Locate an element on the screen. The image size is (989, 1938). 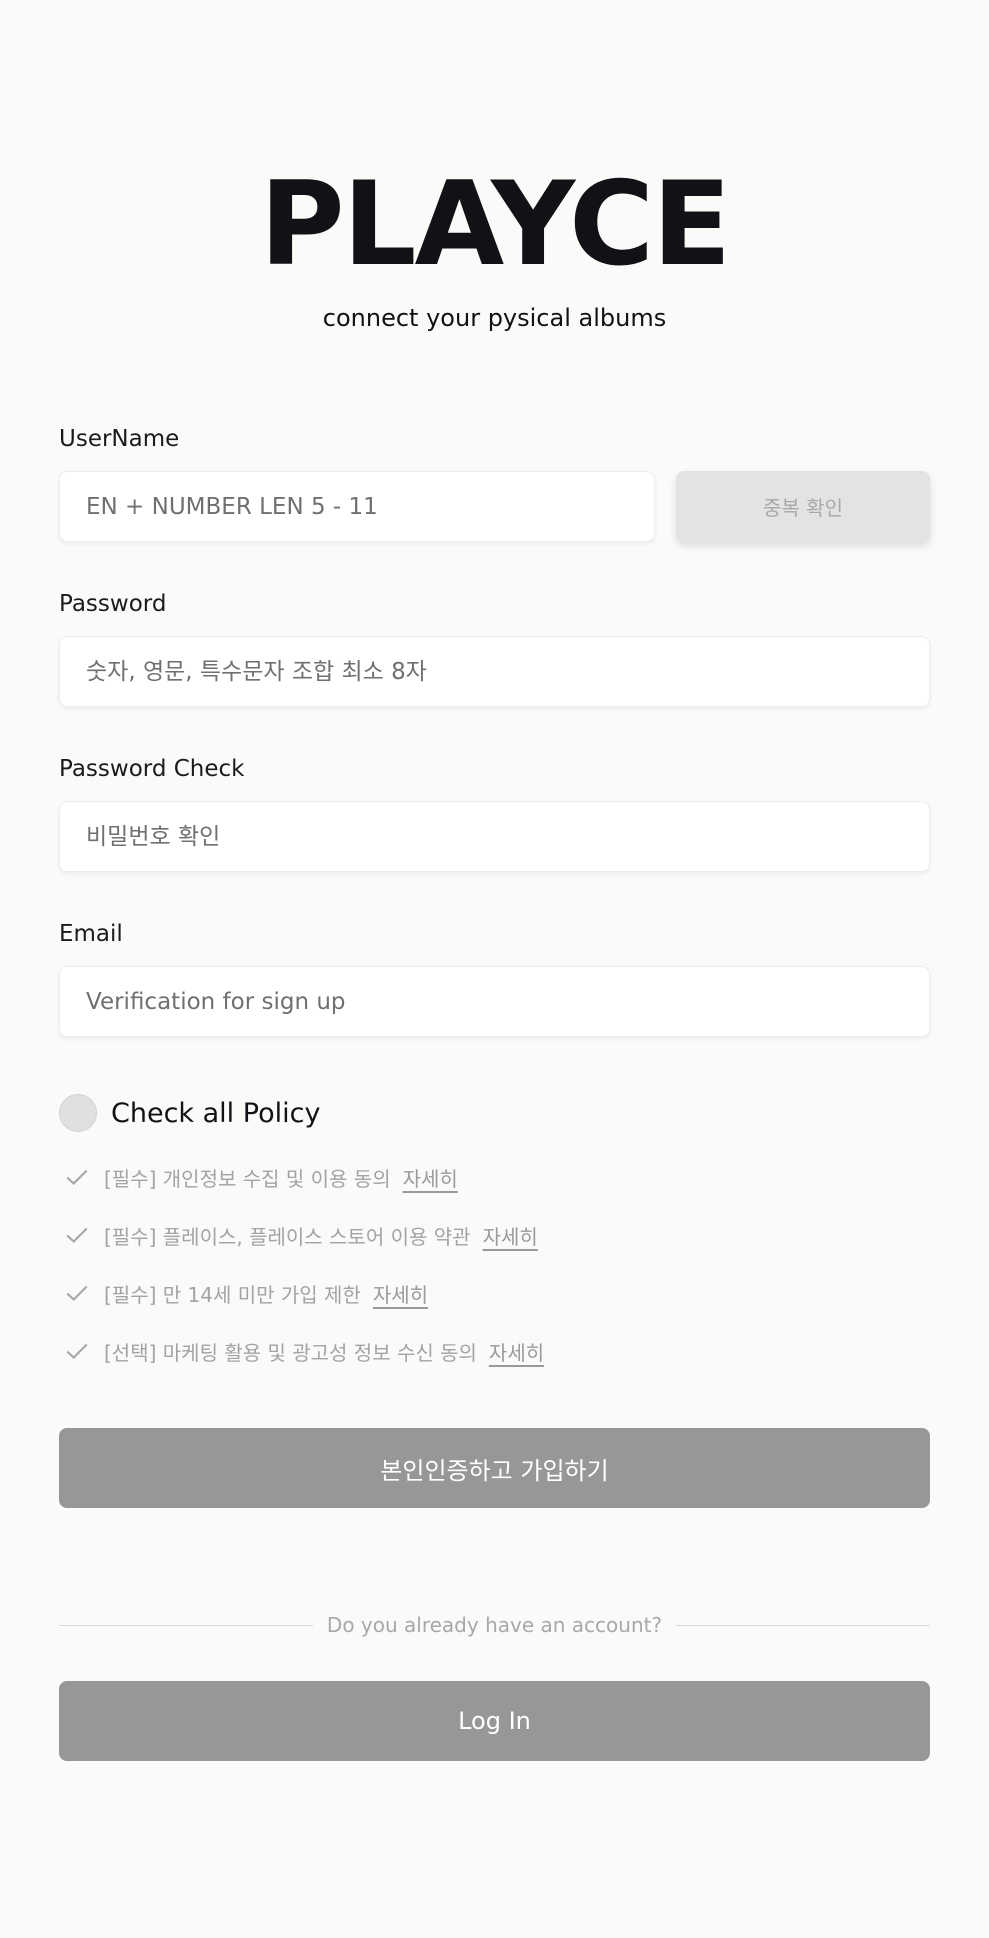
divider-line-left is located at coordinates (186, 1625).